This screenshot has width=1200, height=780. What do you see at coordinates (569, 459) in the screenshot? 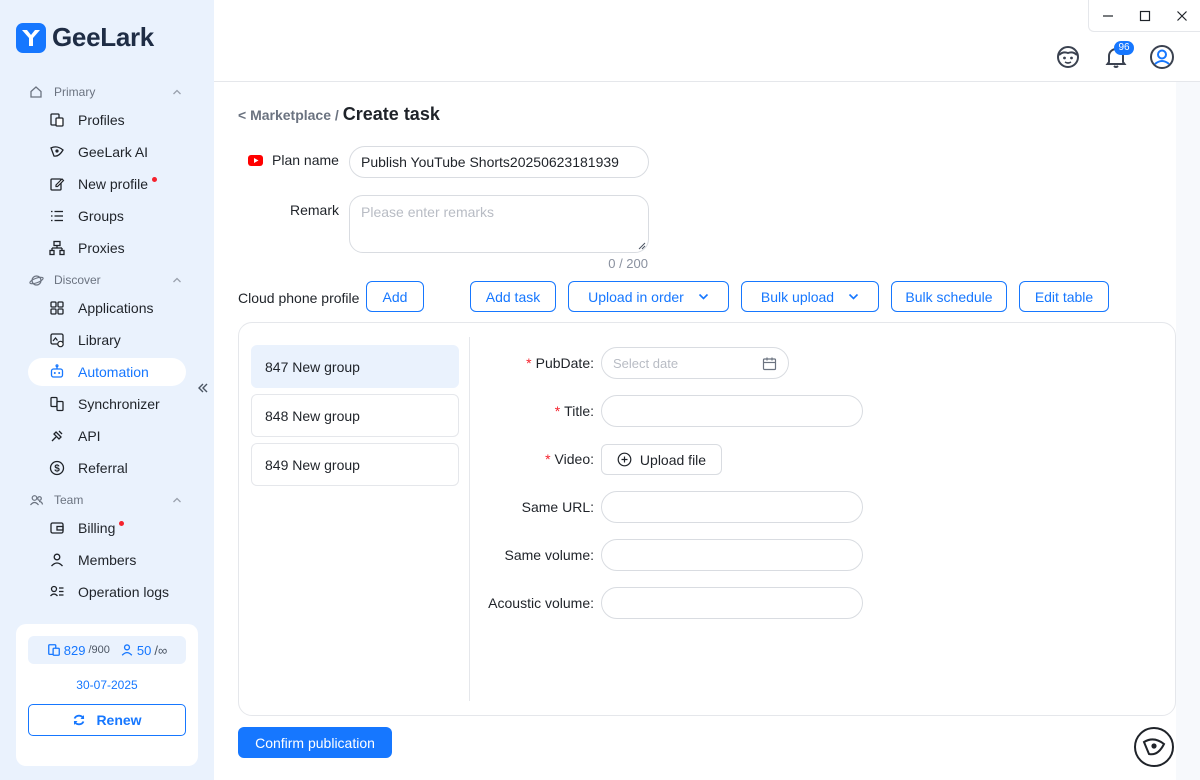
I see `video-label: * Video:` at bounding box center [569, 459].